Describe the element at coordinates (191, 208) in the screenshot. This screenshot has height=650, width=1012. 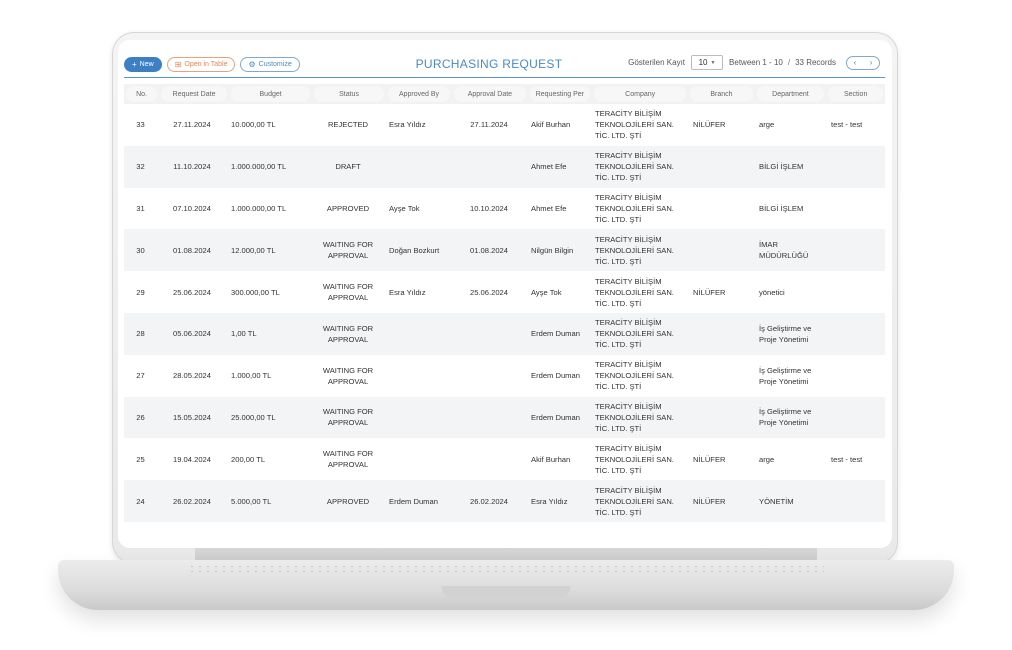
I see `table-cell: 07.10.2024` at that location.